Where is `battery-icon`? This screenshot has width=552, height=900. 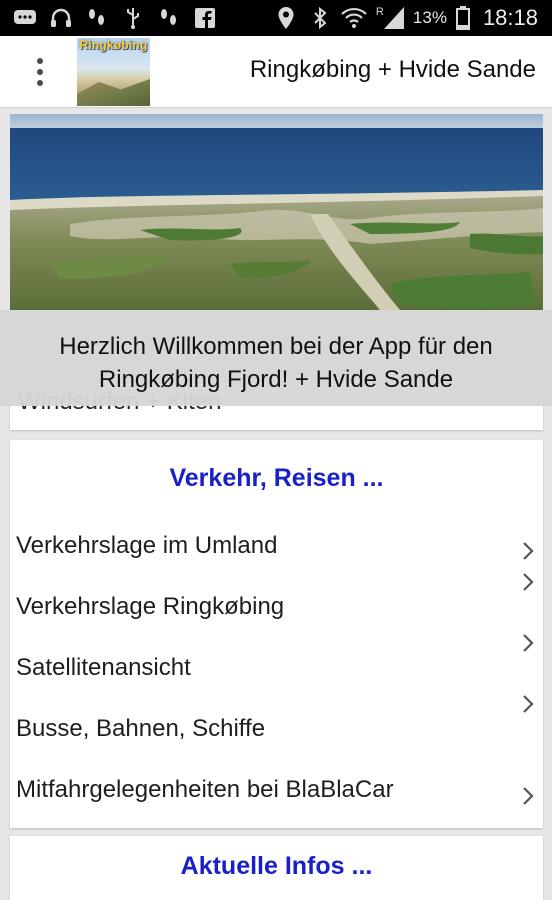
battery-icon is located at coordinates (463, 18).